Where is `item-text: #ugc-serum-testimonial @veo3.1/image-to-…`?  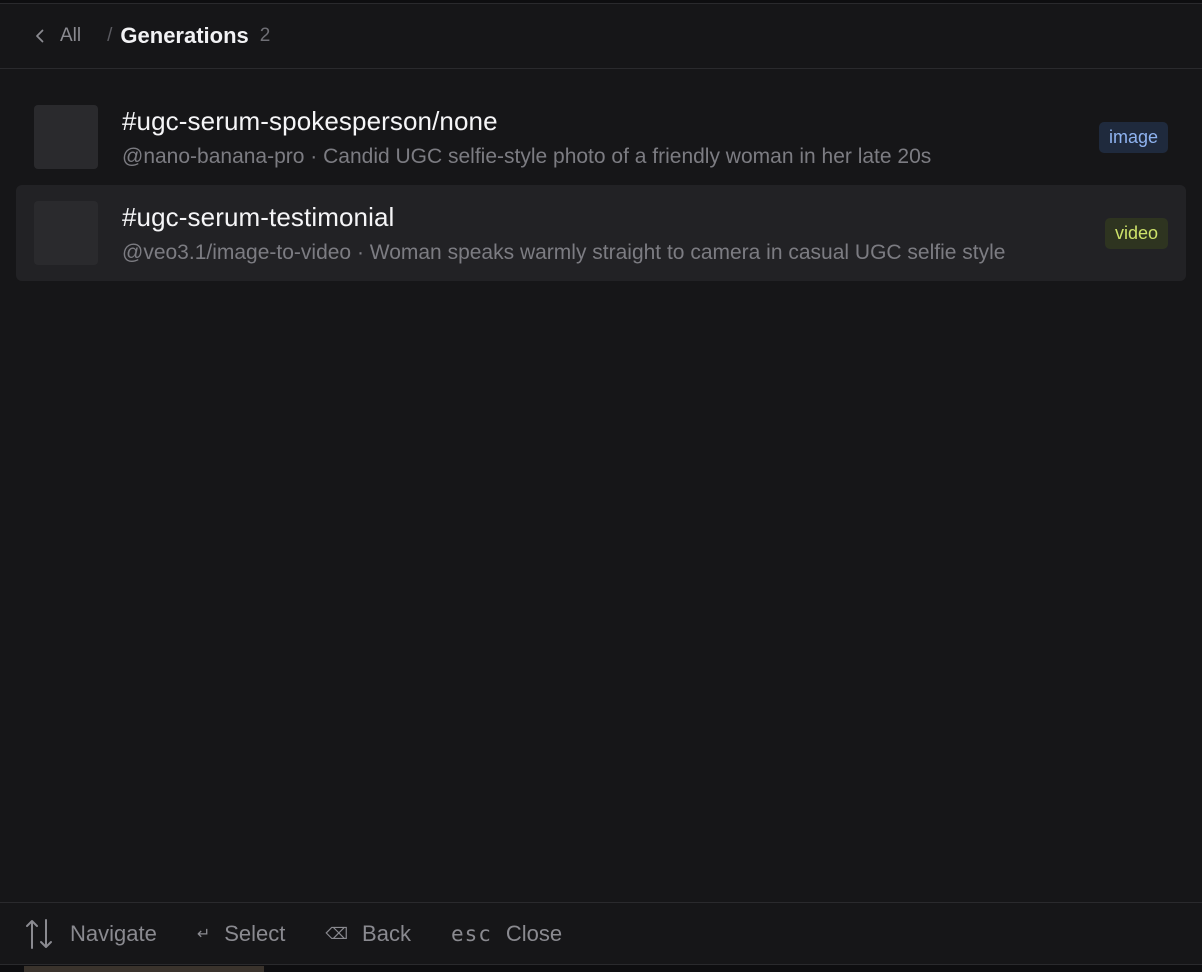
item-text: #ugc-serum-testimonial @veo3.1/image-to-… is located at coordinates (603, 233).